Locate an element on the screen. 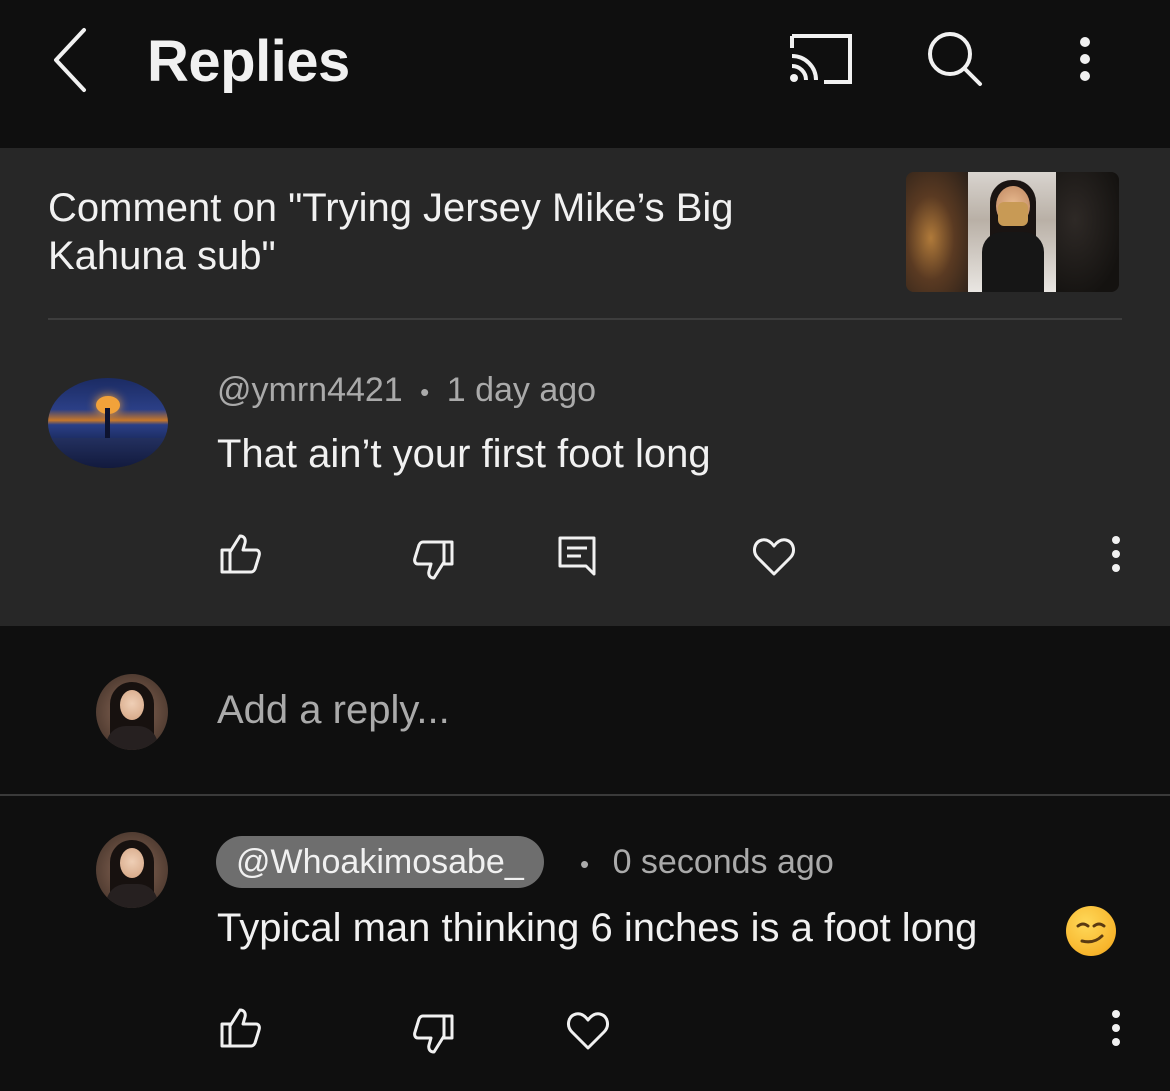 The height and width of the screenshot is (1091, 1170). comment-text: That ain’t your first foot long is located at coordinates (464, 454).